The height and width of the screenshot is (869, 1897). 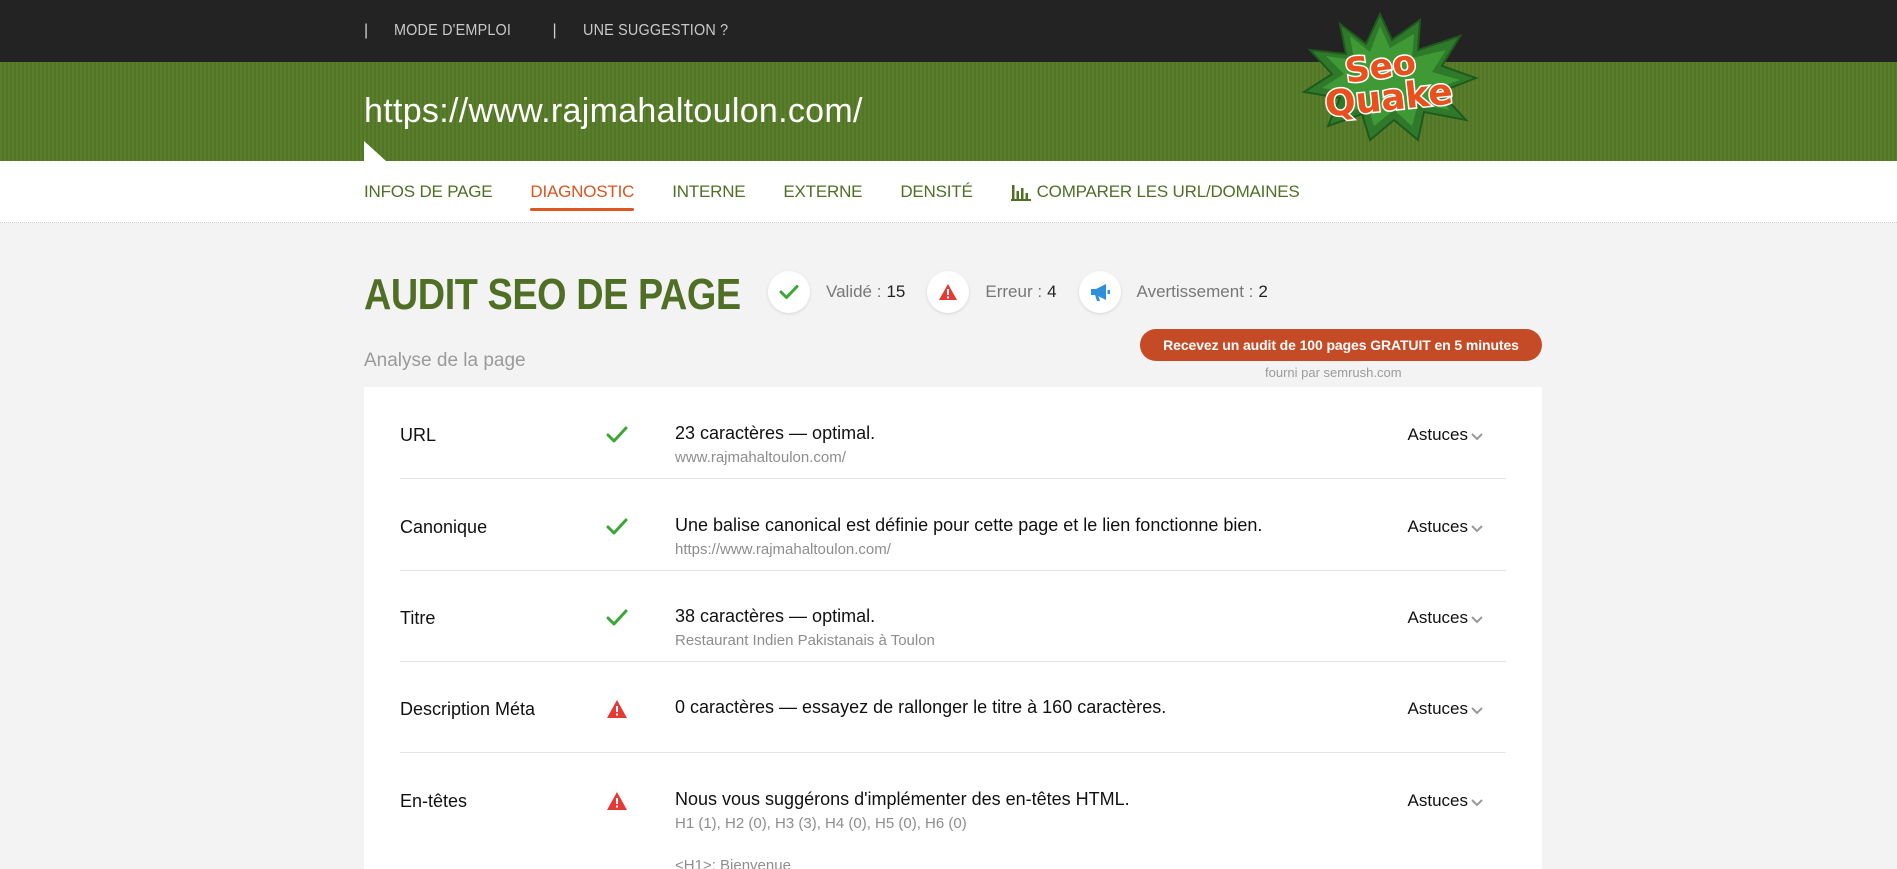 I want to click on tab-label: DENSITÉ, so click(x=936, y=191).